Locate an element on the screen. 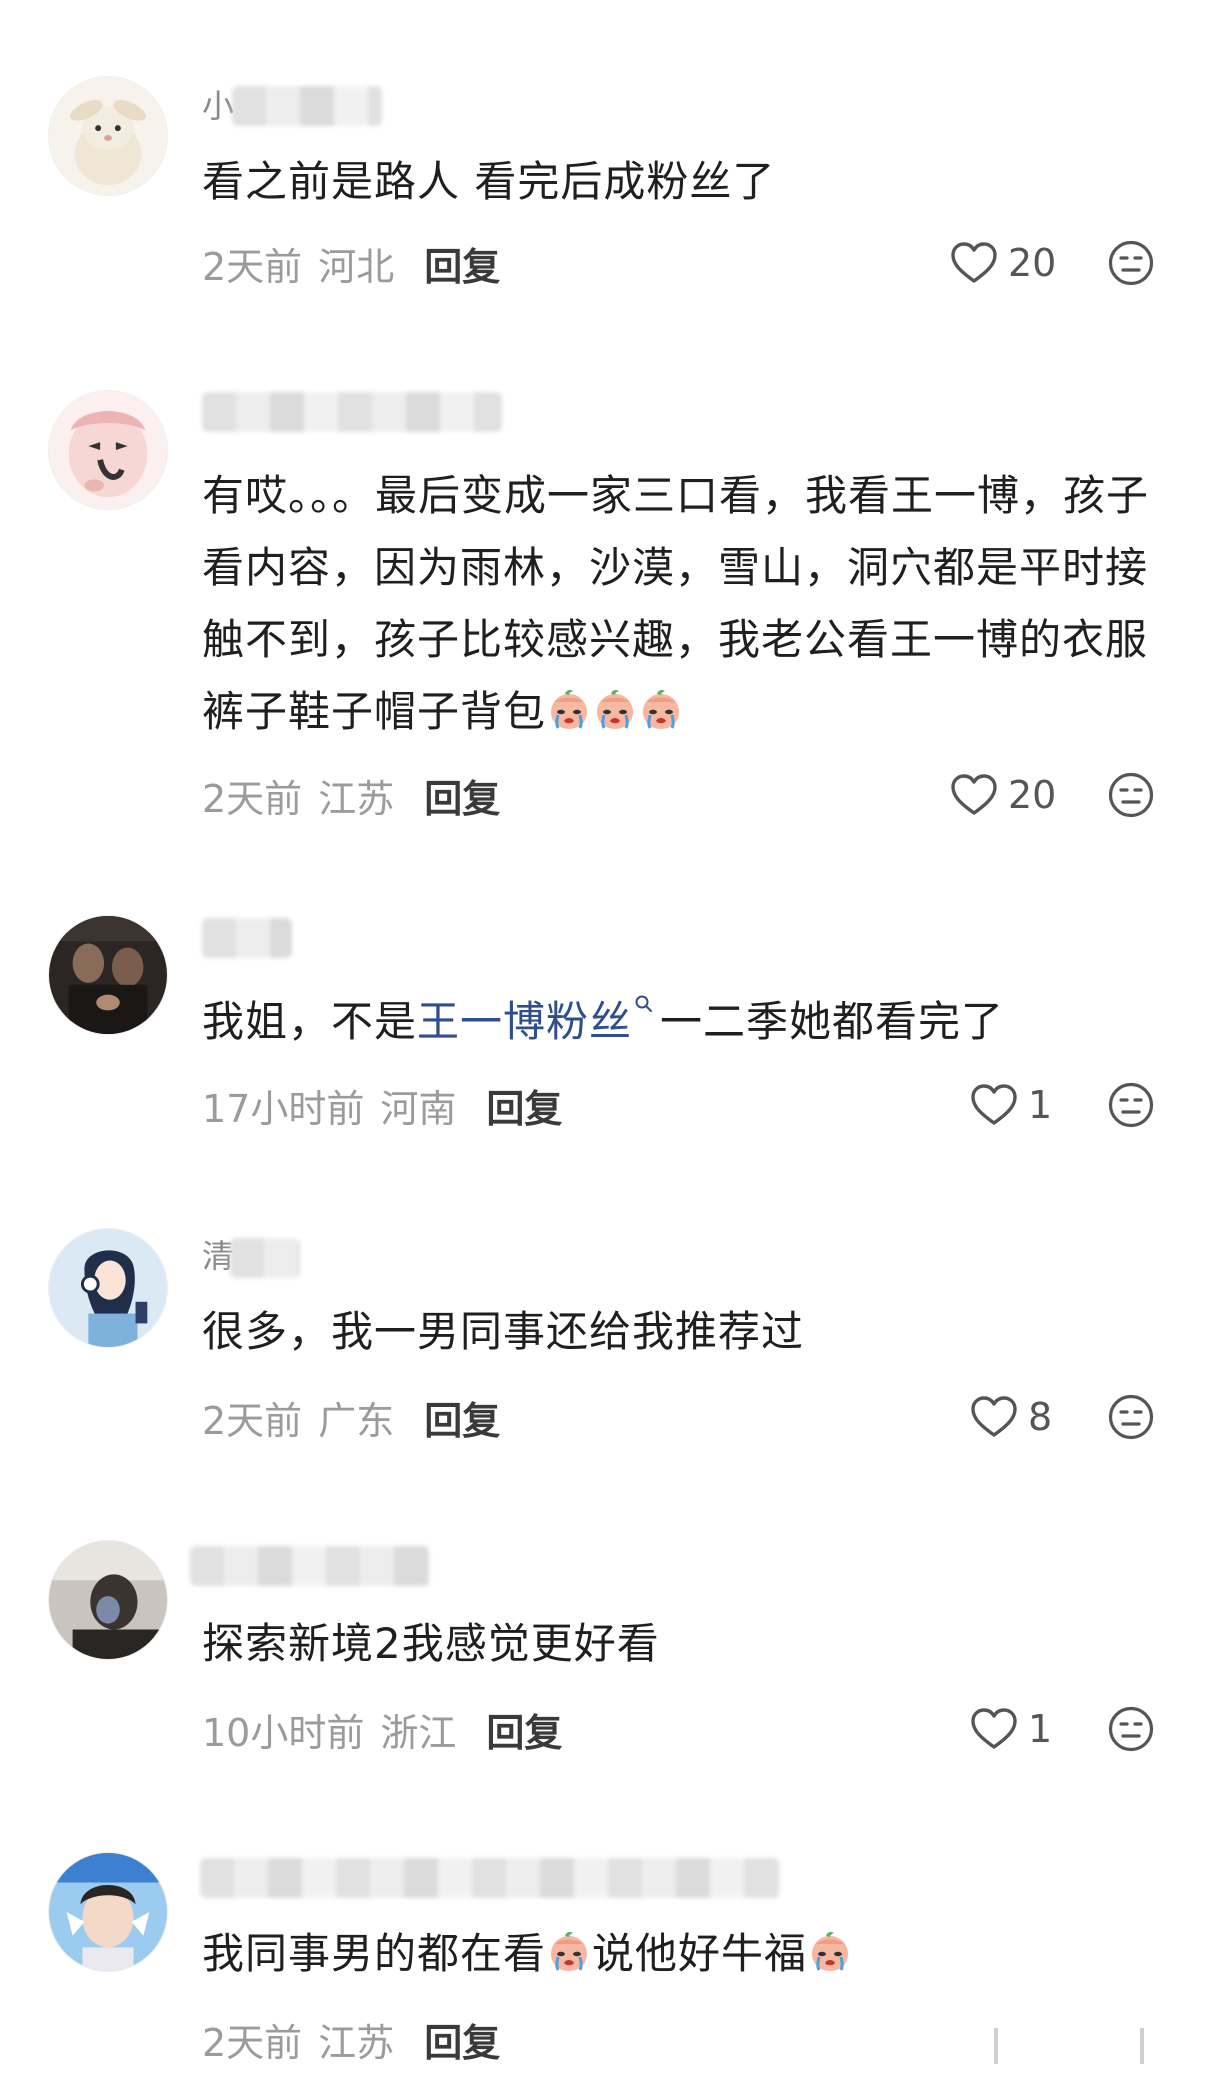 The image size is (1220, 2091). comment-text: 很多，我一男同事还给我推荐过 is located at coordinates (503, 1331).